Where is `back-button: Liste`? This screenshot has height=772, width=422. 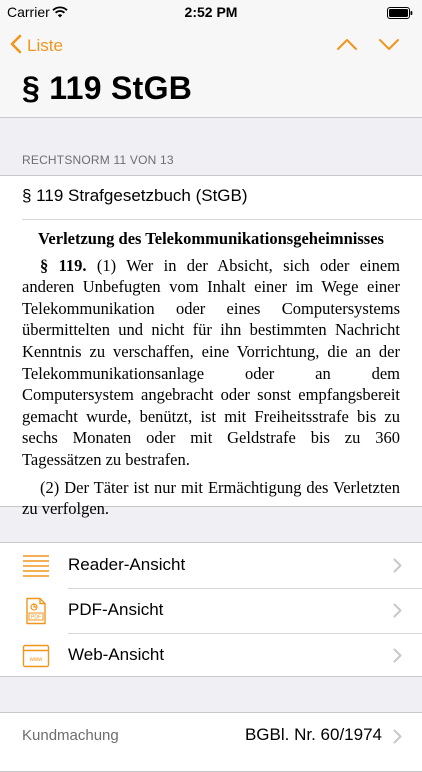
back-button: Liste is located at coordinates (36, 46).